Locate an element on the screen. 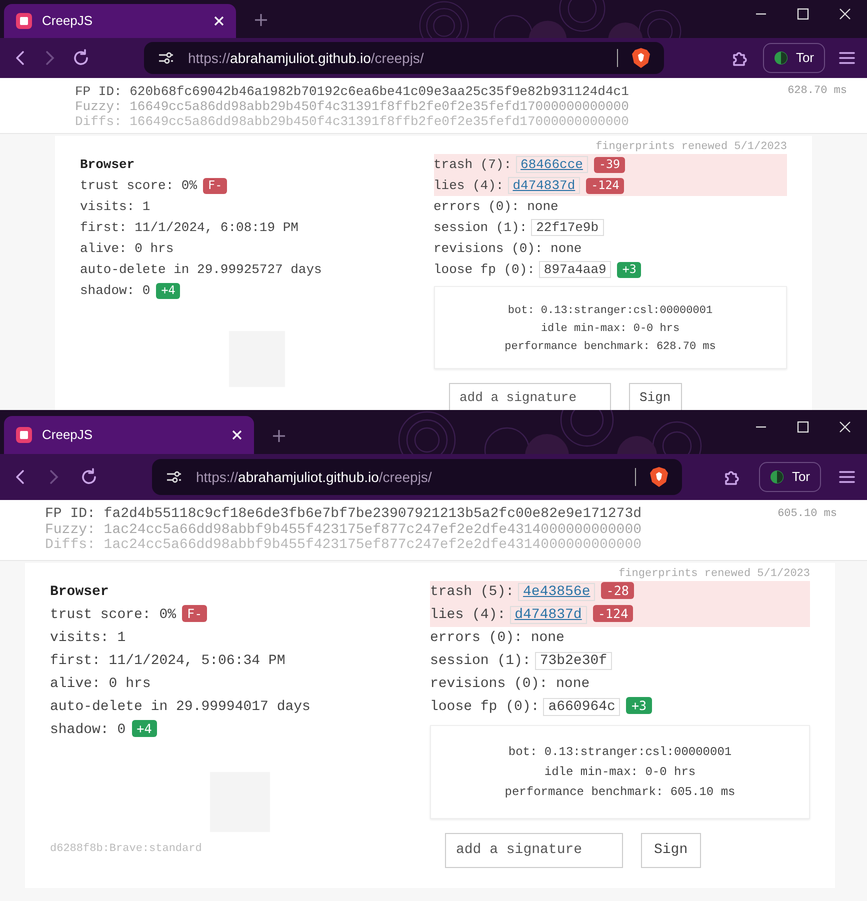 The width and height of the screenshot is (867, 901). hash-value: 897a4aa9 is located at coordinates (575, 269).